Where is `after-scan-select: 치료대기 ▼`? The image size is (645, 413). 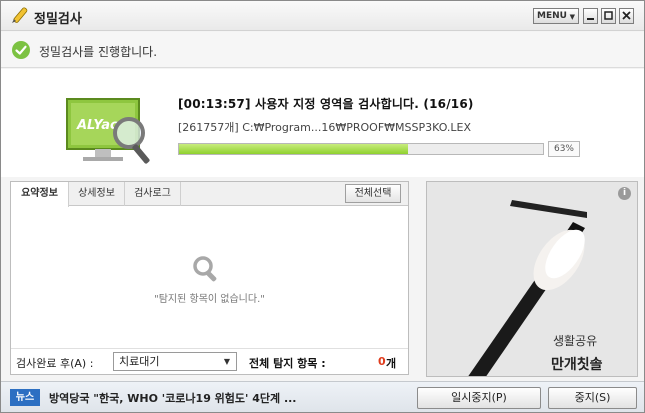 after-scan-select: 치료대기 ▼ is located at coordinates (175, 361).